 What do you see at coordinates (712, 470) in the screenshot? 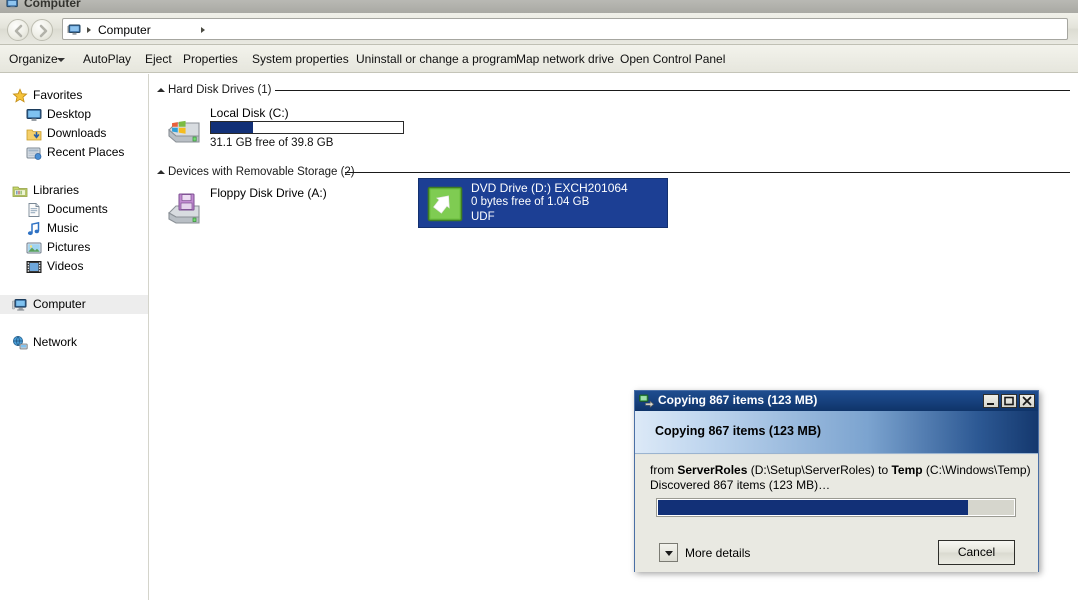
I see `from-folder-name: ServerRoles` at bounding box center [712, 470].